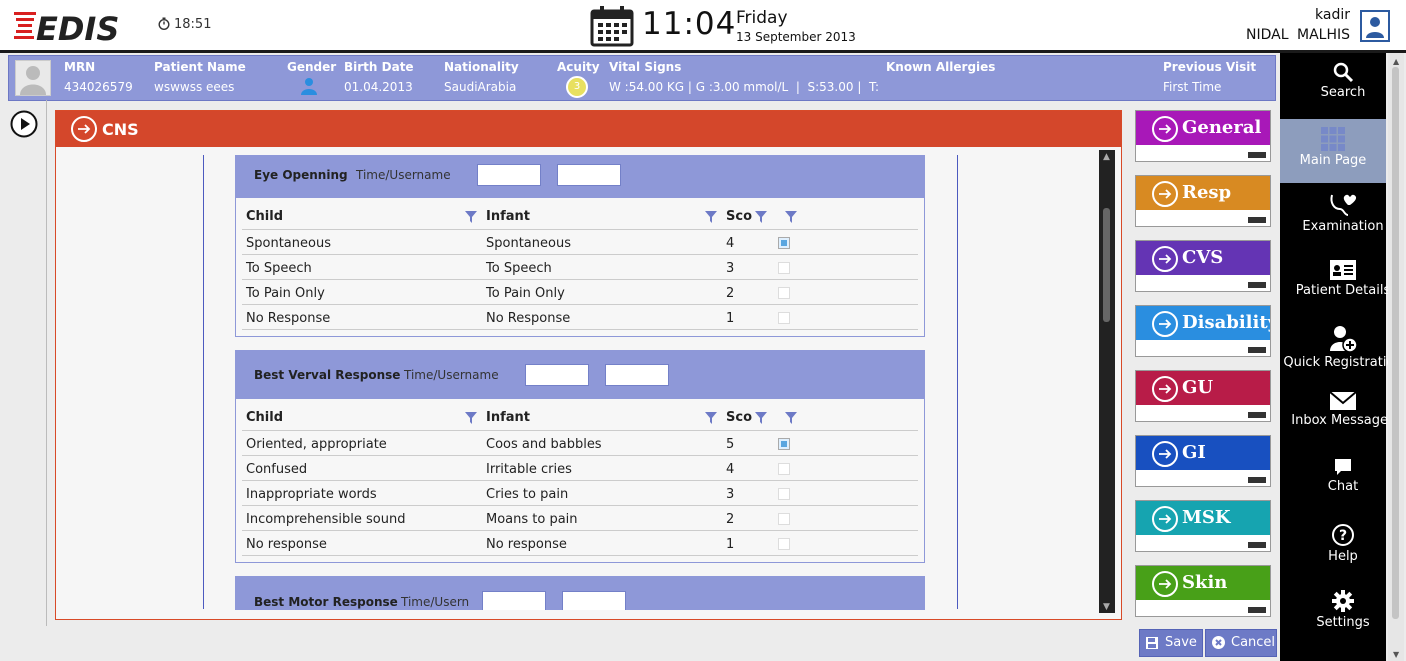 The height and width of the screenshot is (661, 1406). Describe the element at coordinates (327, 375) in the screenshot. I see `card-title: Best Verval Response` at that location.